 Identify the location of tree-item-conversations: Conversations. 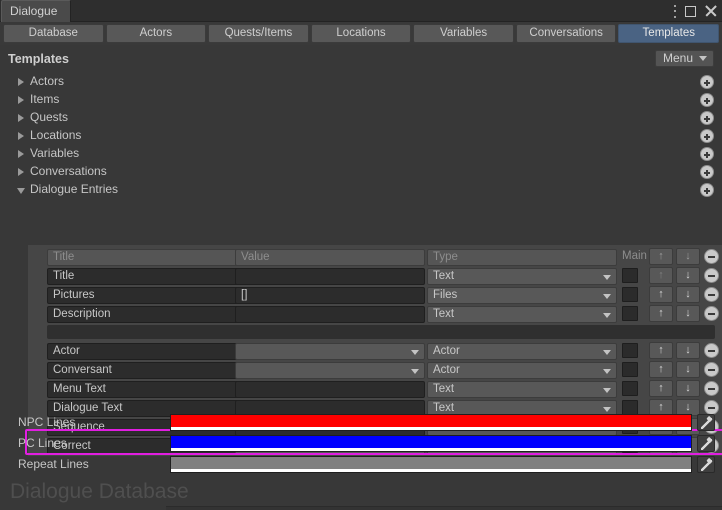
(361, 172).